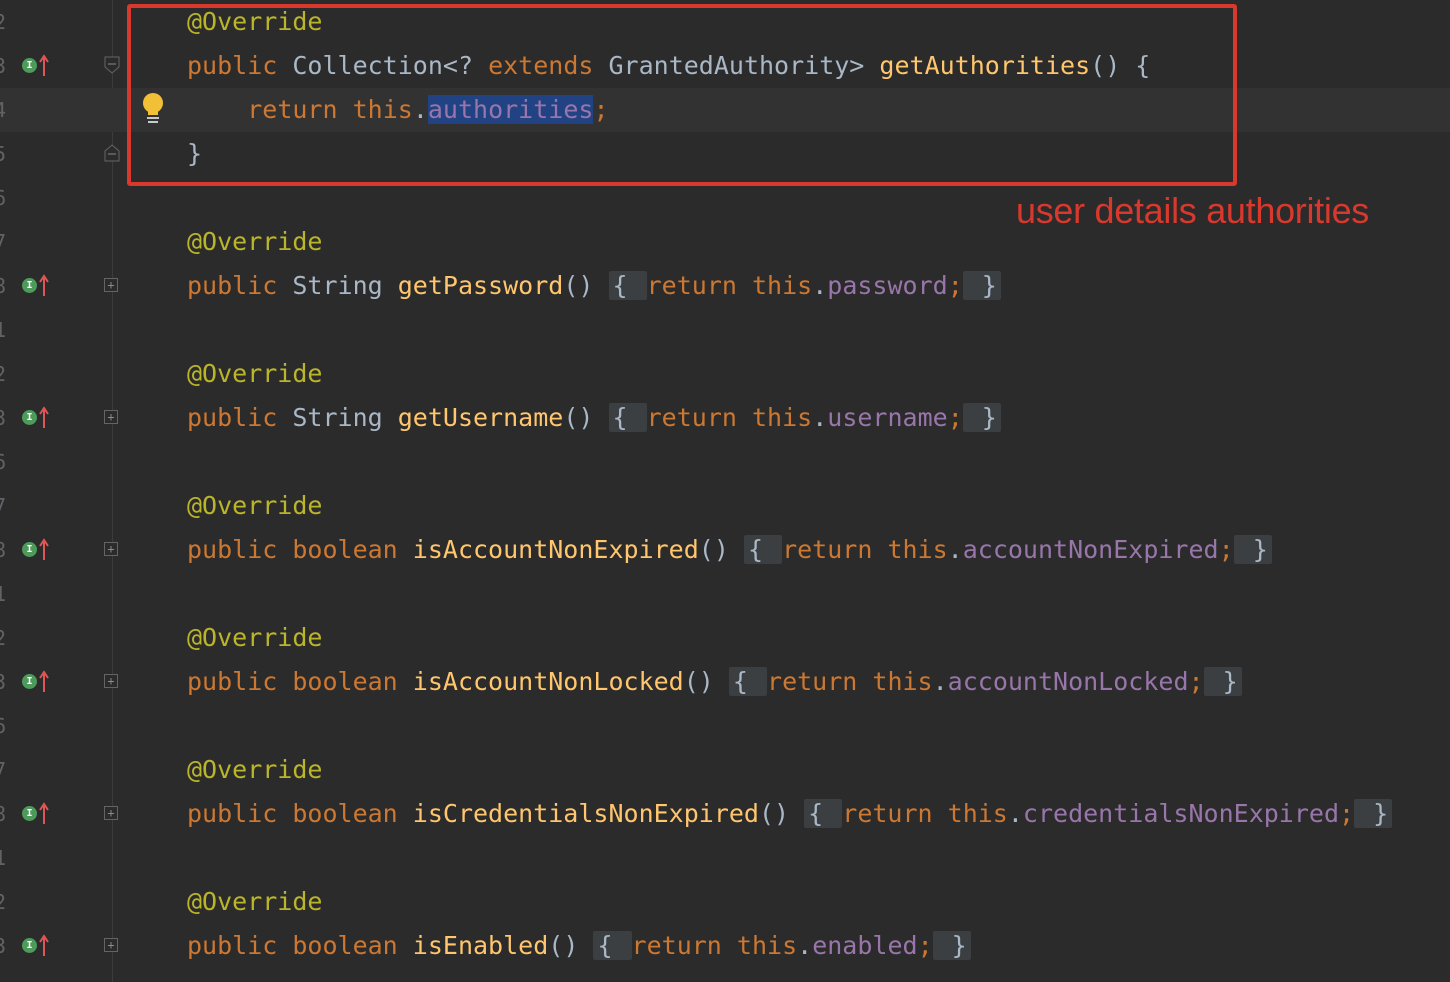  Describe the element at coordinates (865, 945) in the screenshot. I see `field-token: enabled` at that location.